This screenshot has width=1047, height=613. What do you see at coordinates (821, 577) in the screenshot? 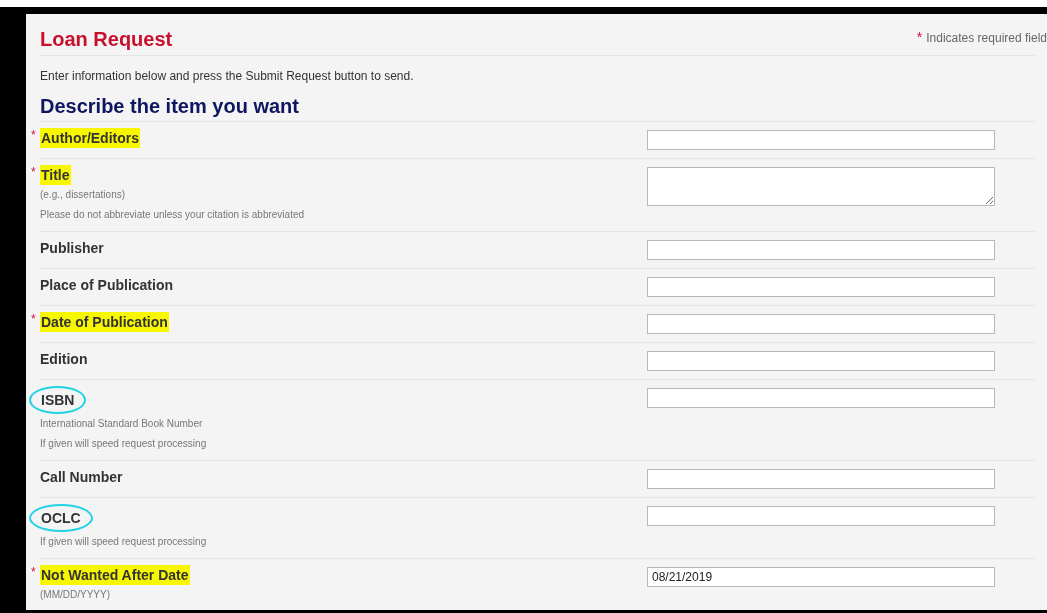
I see `text-input: 08/21/2019` at bounding box center [821, 577].